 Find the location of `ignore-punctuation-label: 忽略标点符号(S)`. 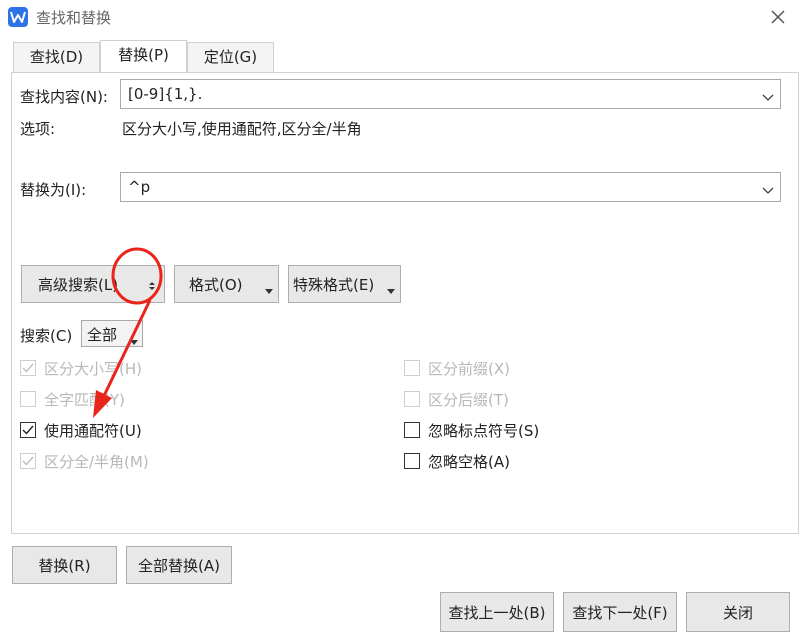

ignore-punctuation-label: 忽略标点符号(S) is located at coordinates (484, 431).